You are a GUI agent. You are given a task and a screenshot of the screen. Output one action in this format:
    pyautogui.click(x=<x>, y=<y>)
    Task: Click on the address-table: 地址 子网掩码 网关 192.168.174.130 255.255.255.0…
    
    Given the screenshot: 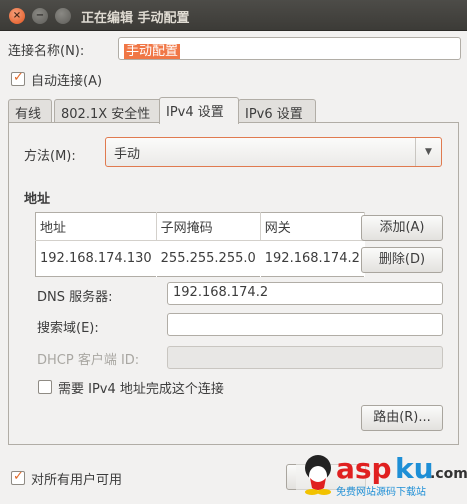 What is the action you would take?
    pyautogui.click(x=200, y=244)
    